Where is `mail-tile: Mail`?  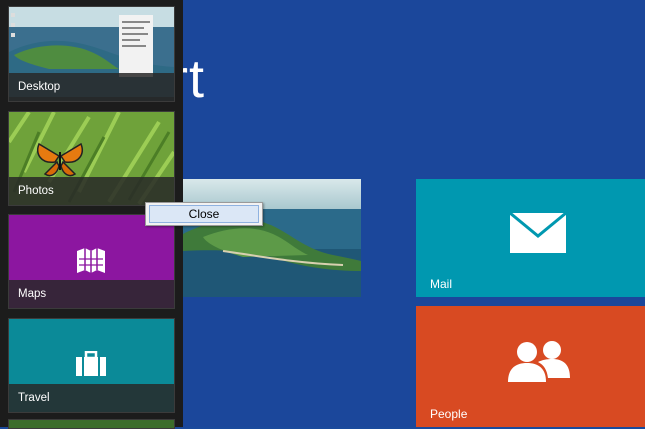
mail-tile: Mail is located at coordinates (530, 238).